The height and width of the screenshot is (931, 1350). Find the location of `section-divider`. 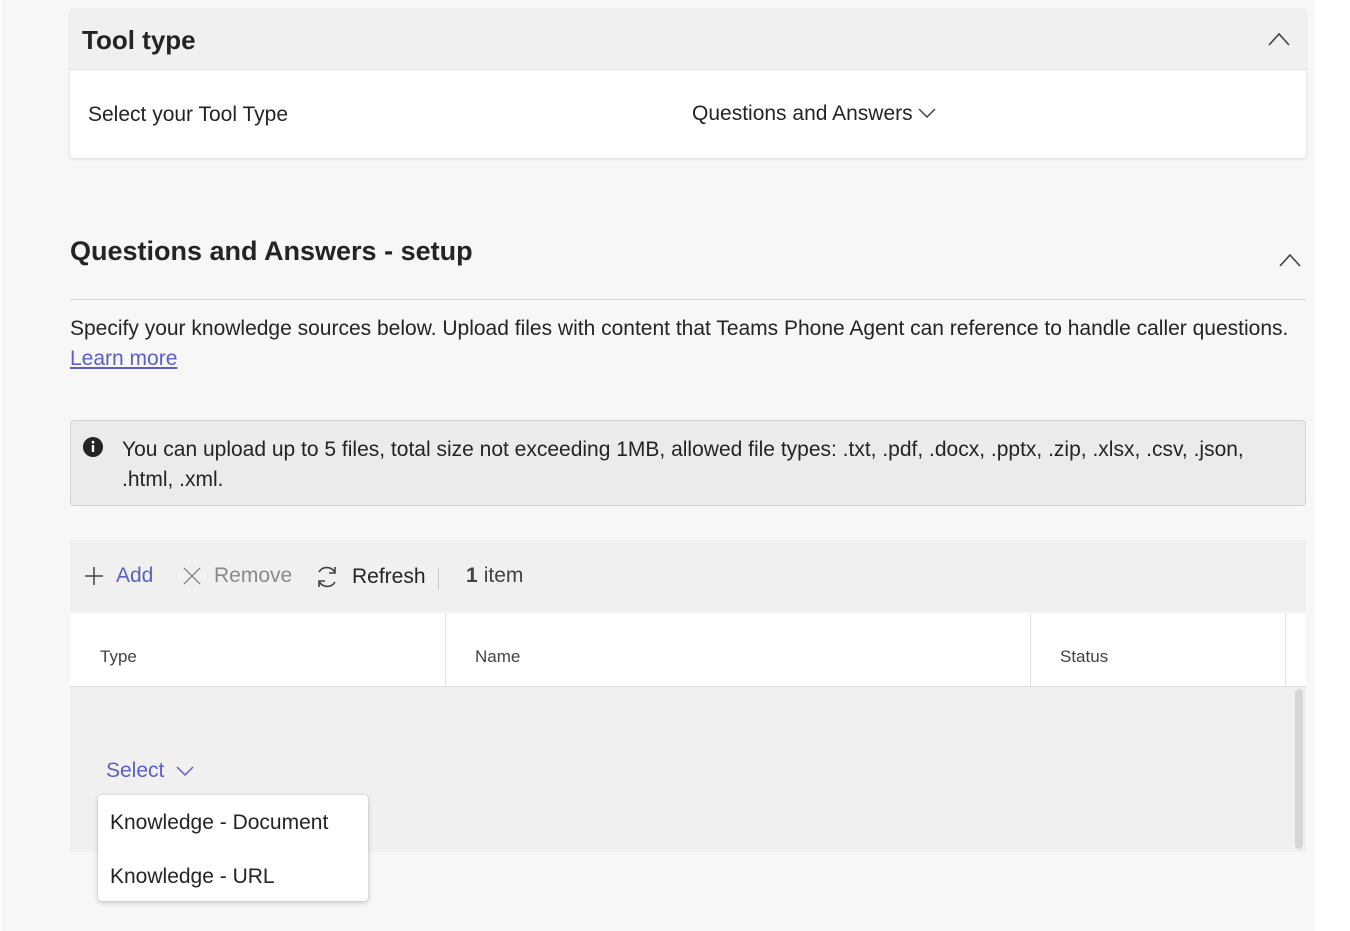

section-divider is located at coordinates (688, 299).